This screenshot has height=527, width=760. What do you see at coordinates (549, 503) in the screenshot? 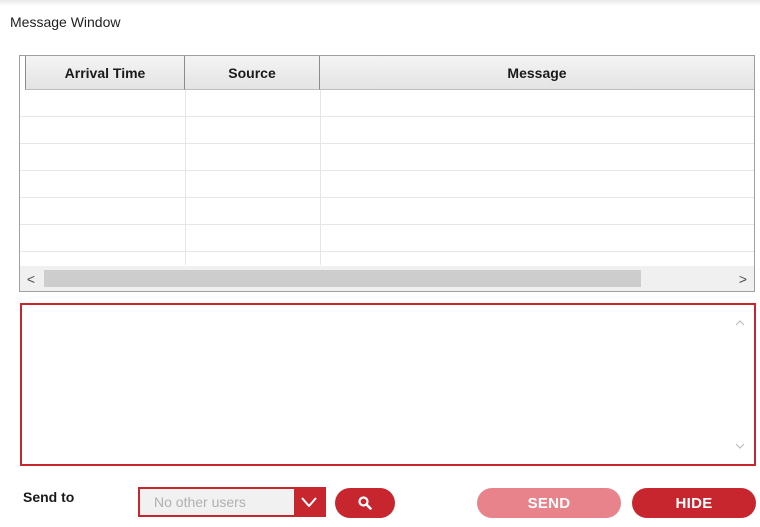
I see `send-button: SEND` at bounding box center [549, 503].